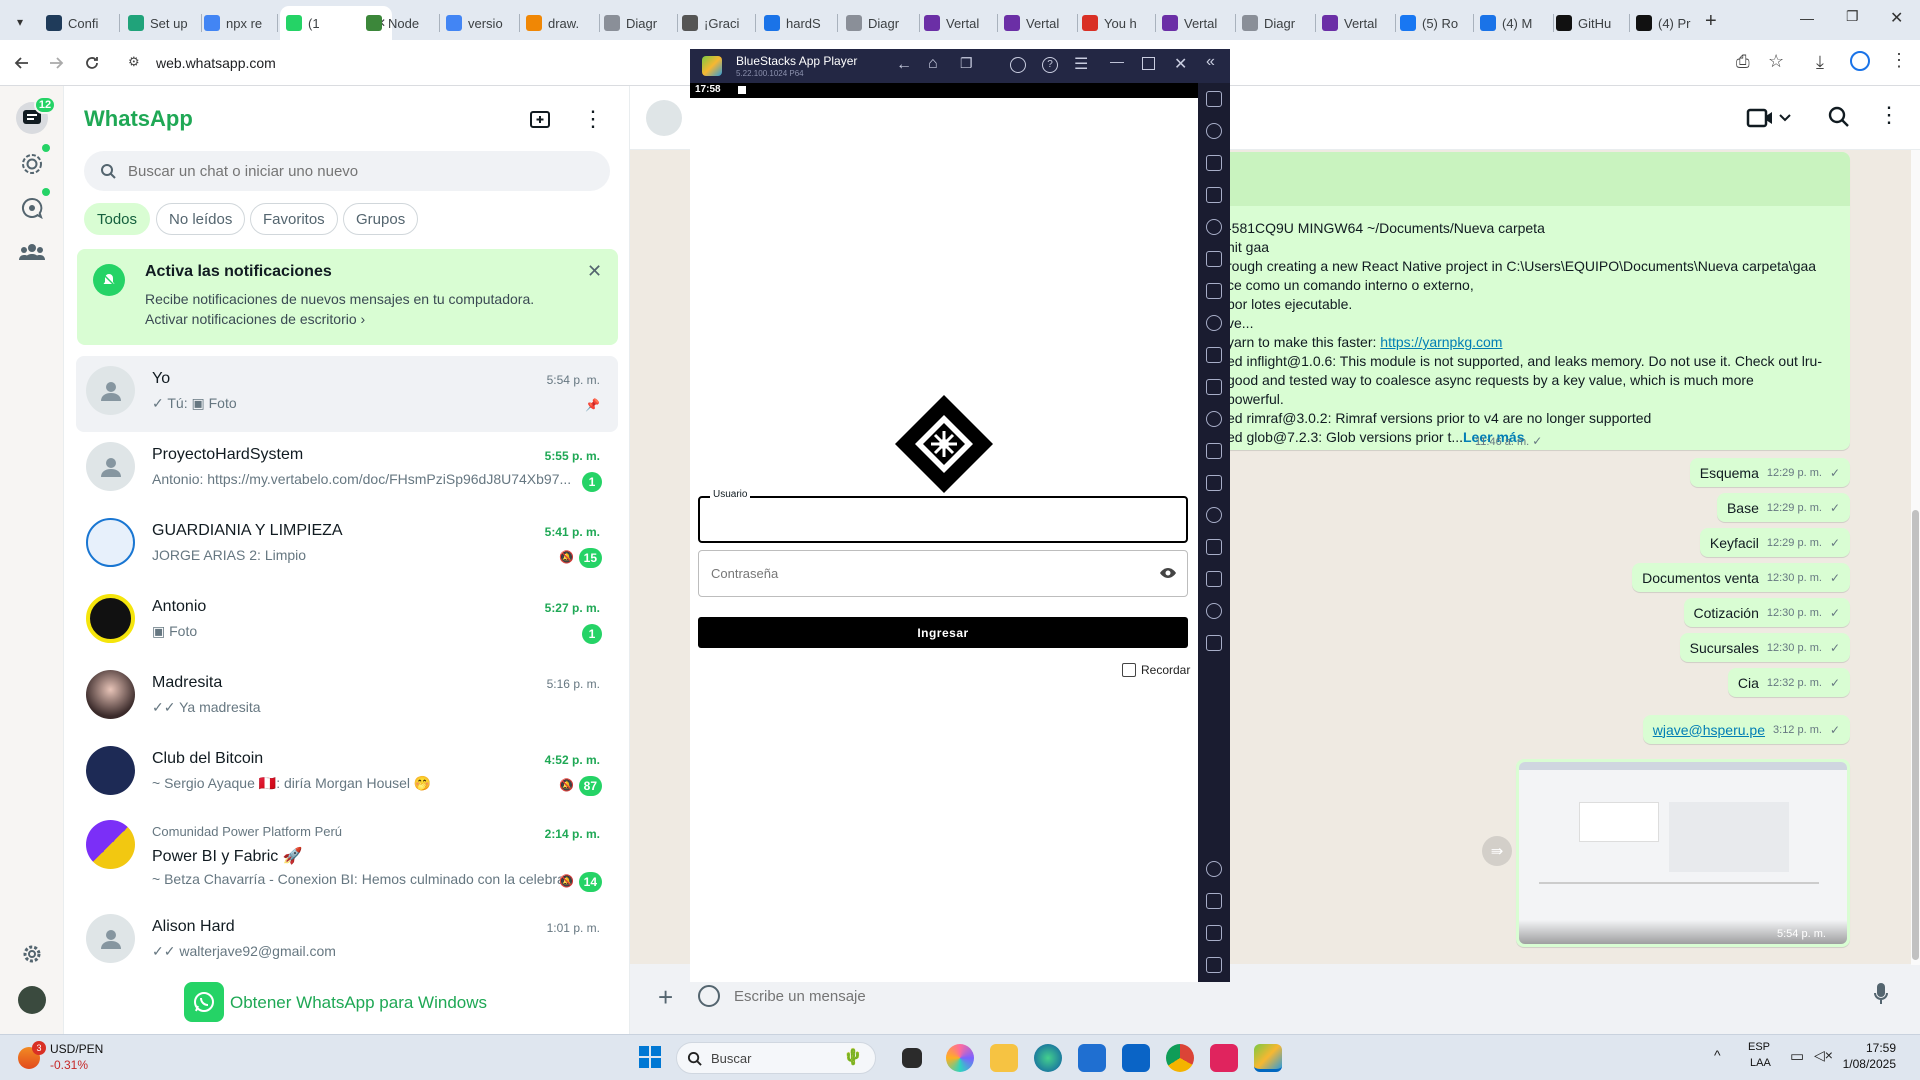 The height and width of the screenshot is (1080, 1920). I want to click on chrome-icon, so click(1180, 1058).